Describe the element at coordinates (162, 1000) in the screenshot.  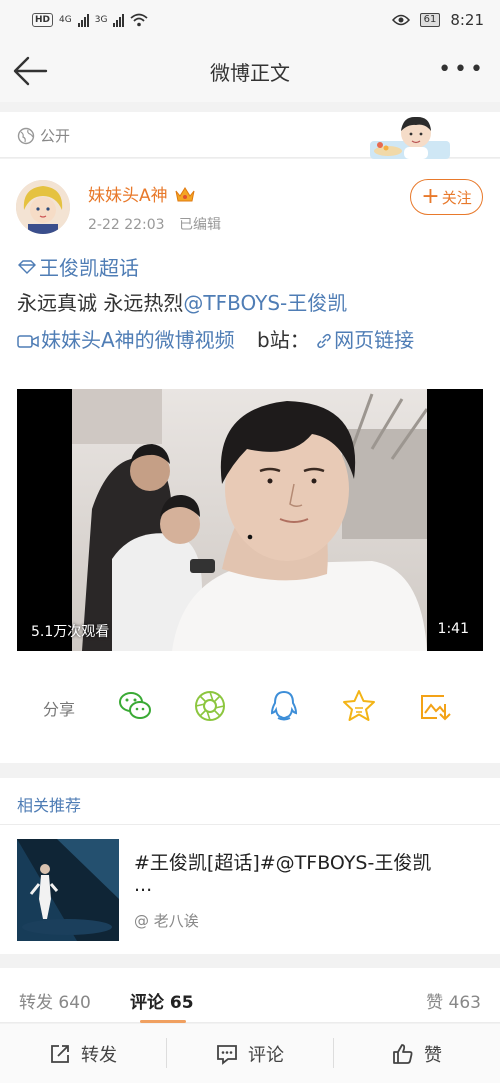
I see `tab-comments: 评论 65` at that location.